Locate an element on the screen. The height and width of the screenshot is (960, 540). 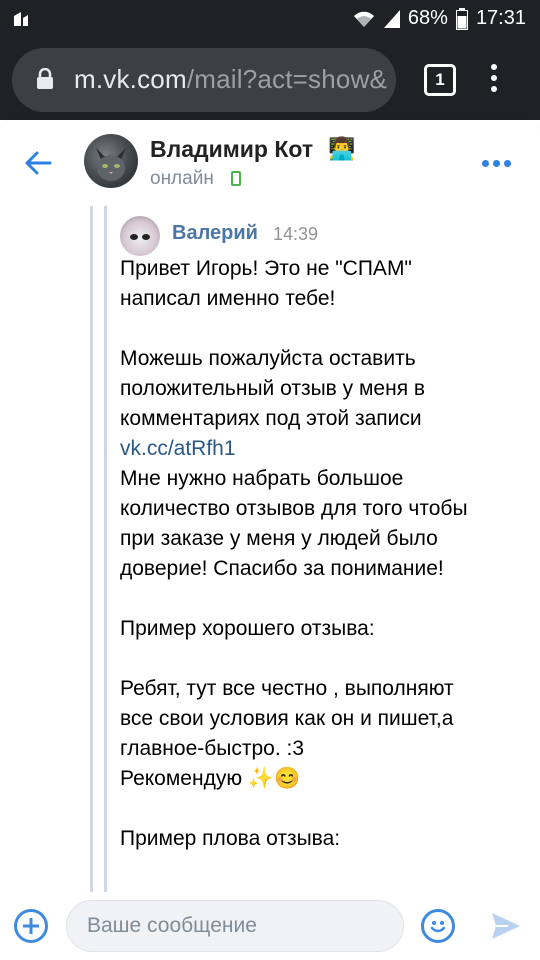
wifi-icon is located at coordinates (363, 19).